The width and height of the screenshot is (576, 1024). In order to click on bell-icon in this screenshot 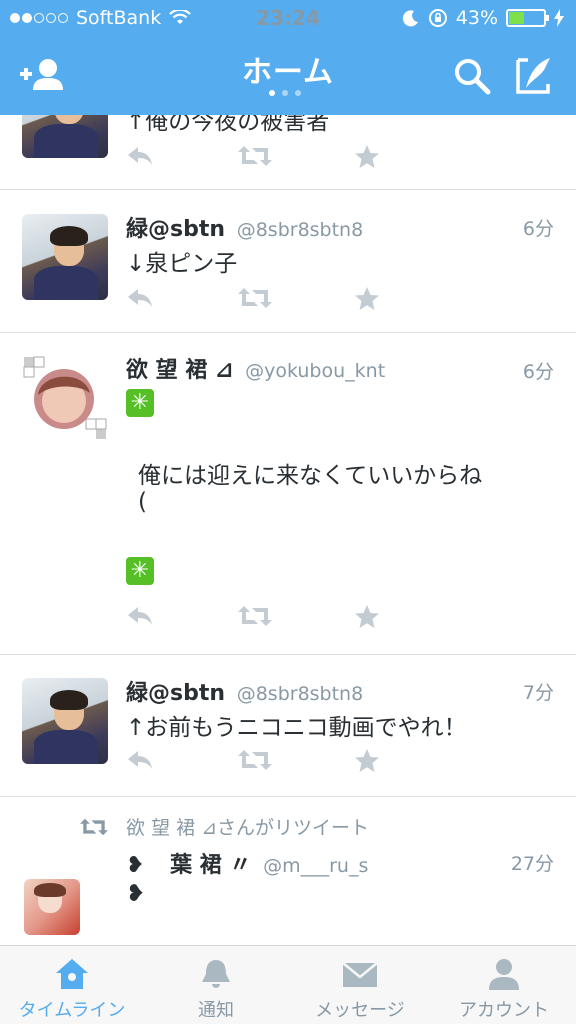, I will do `click(216, 974)`.